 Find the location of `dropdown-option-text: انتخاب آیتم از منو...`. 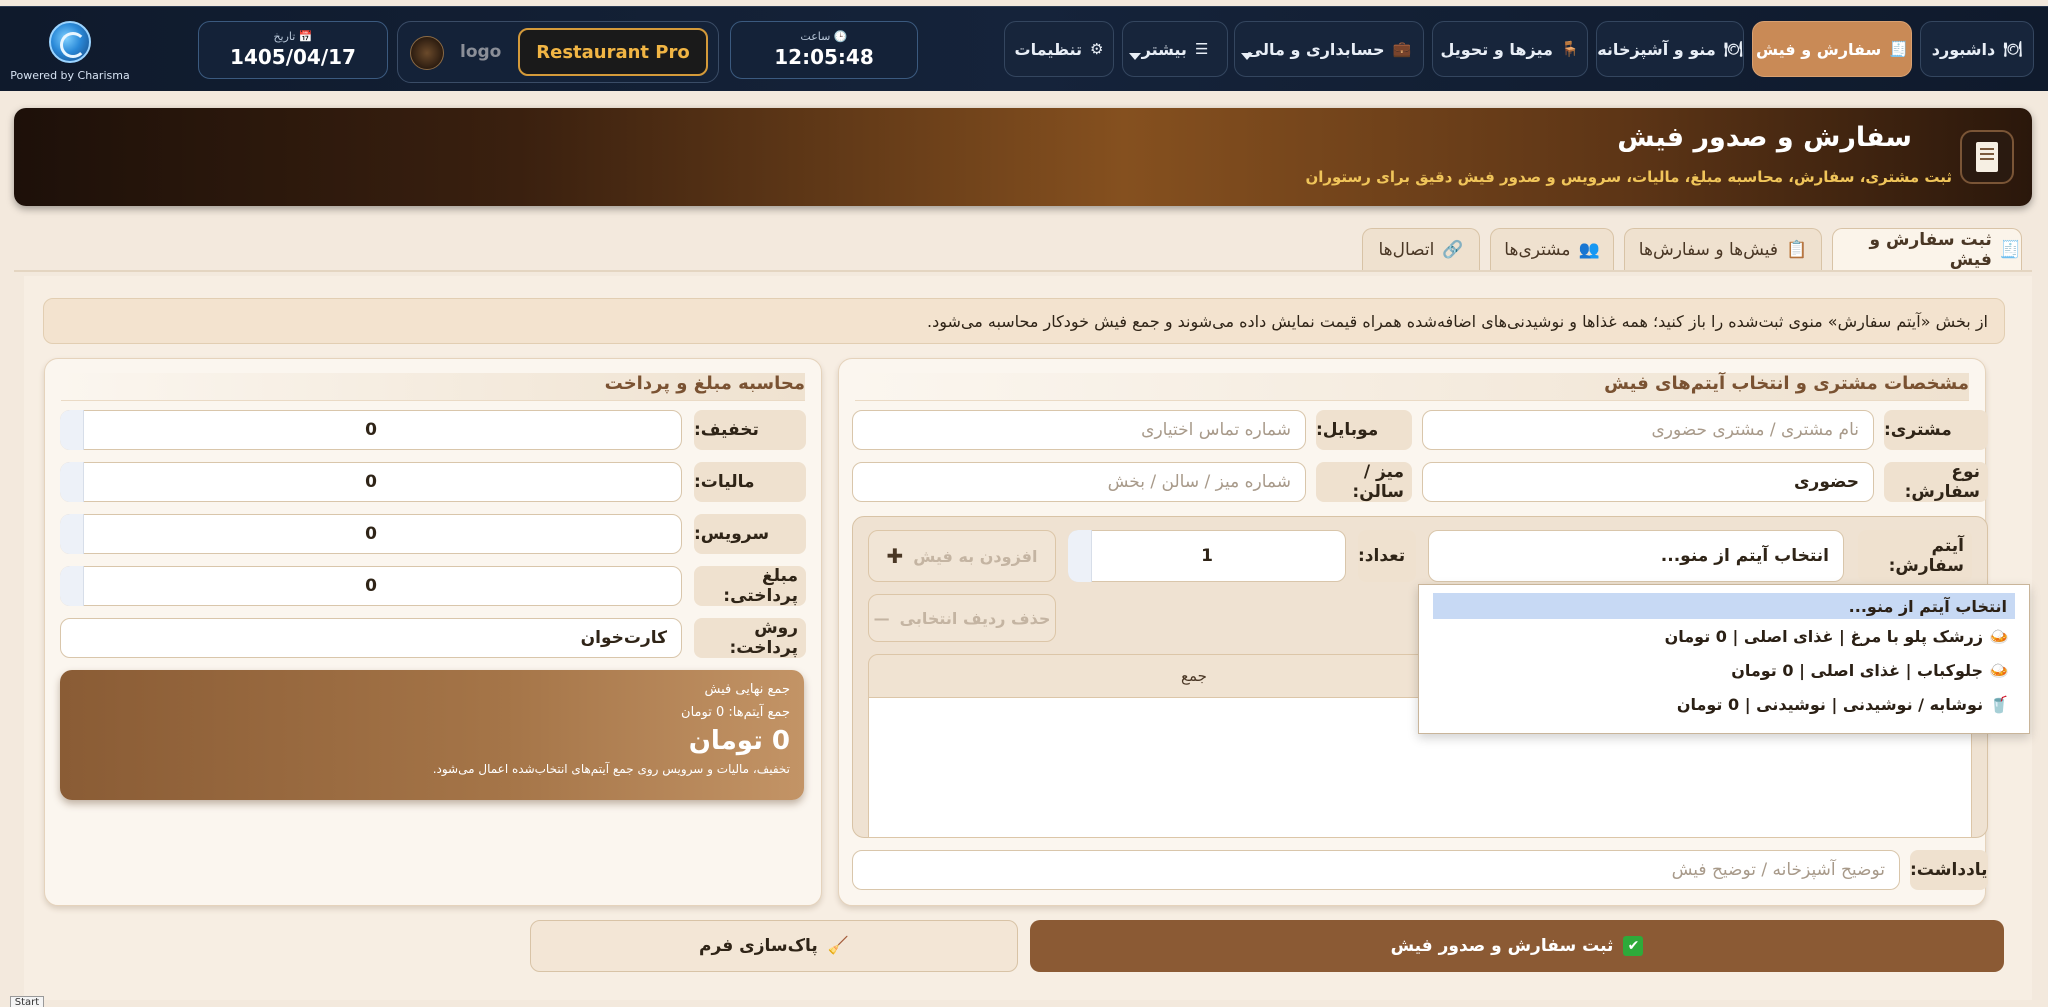

dropdown-option-text: انتخاب آیتم از منو... is located at coordinates (1927, 606).